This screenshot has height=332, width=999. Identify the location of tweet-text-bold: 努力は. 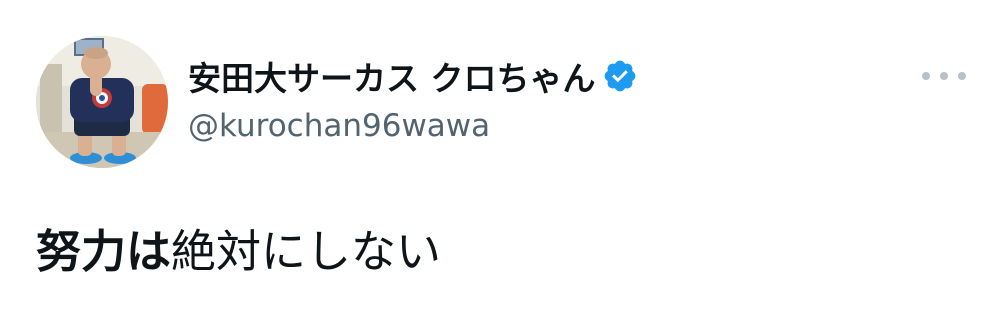
(104, 251).